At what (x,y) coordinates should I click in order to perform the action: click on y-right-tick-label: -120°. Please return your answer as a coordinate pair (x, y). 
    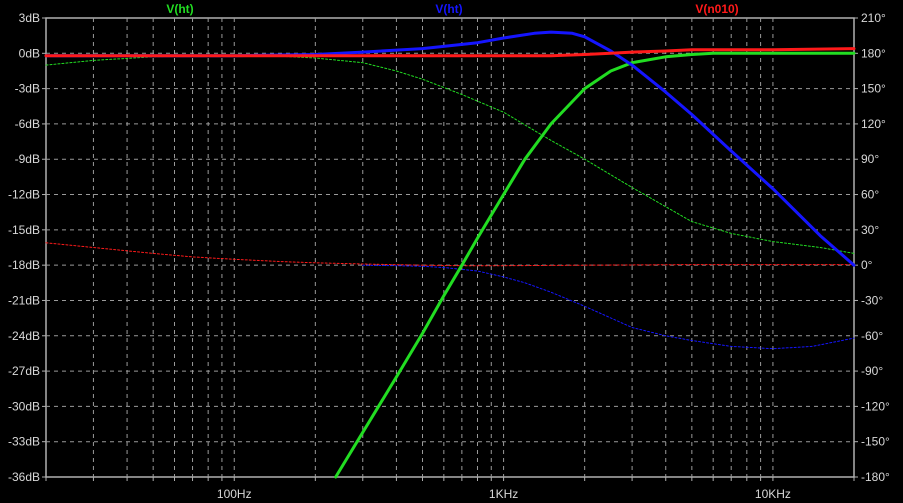
    Looking at the image, I should click on (875, 406).